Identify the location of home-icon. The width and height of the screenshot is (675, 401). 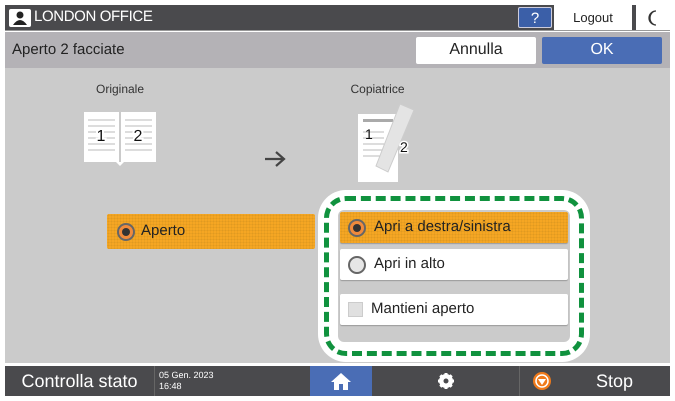
(341, 381).